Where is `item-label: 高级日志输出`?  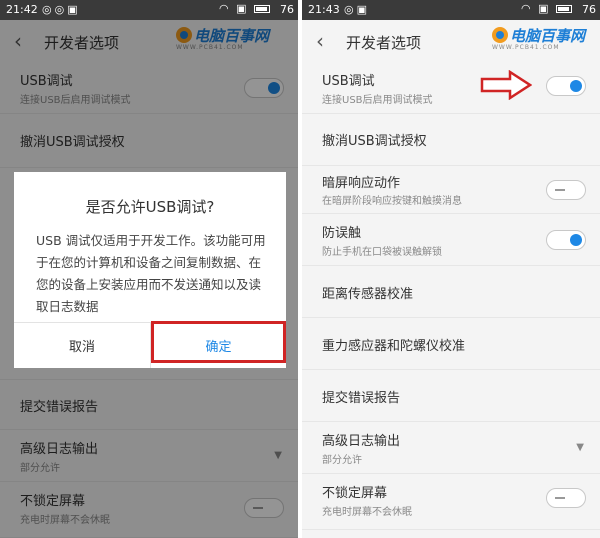
item-label: 高级日志输出 is located at coordinates (361, 441).